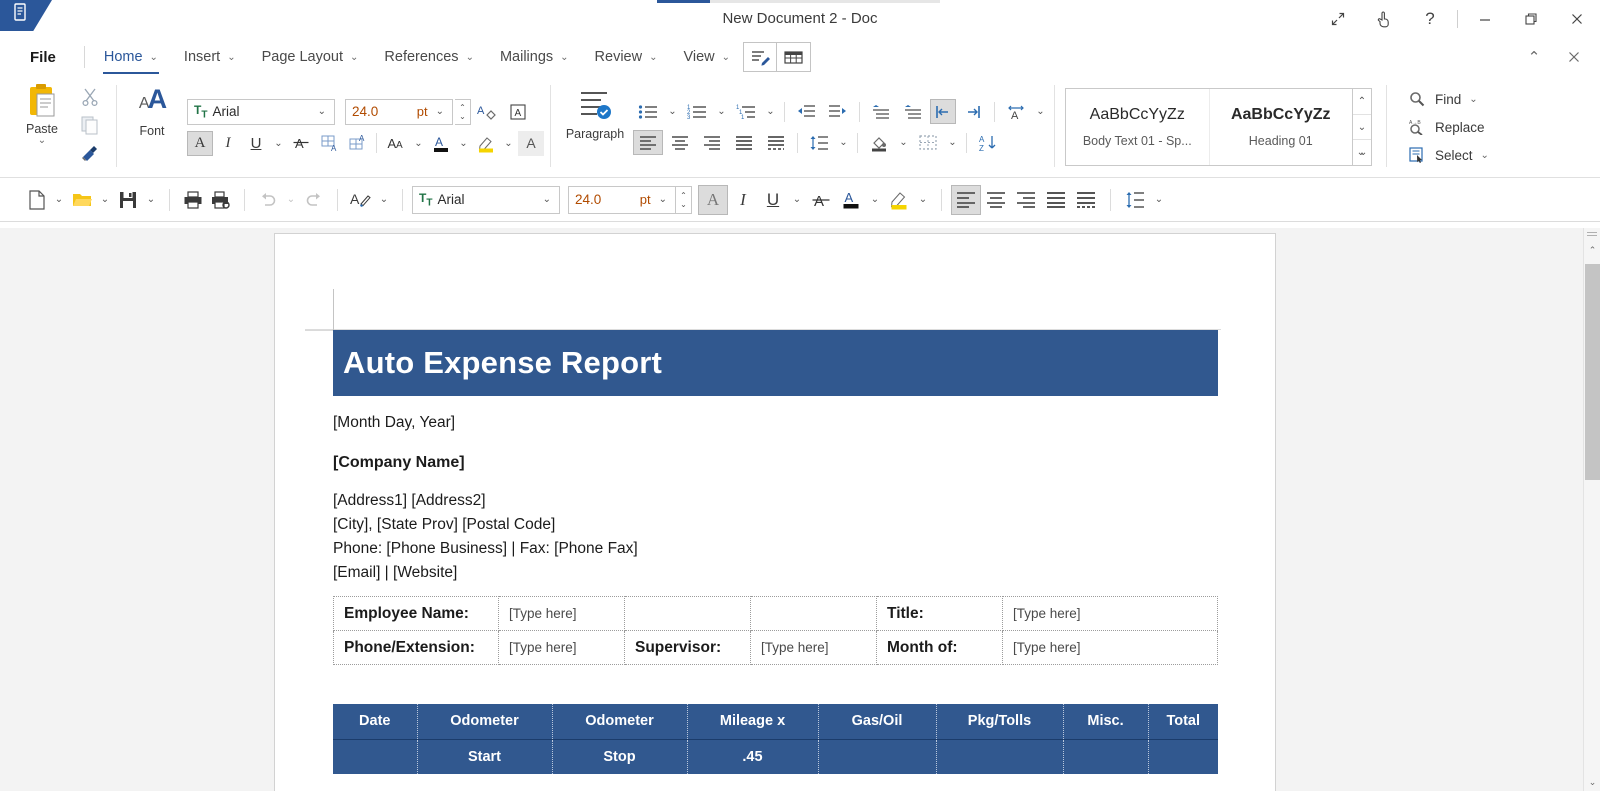  I want to click on document-company-placeholder: [Company Name], so click(399, 463).